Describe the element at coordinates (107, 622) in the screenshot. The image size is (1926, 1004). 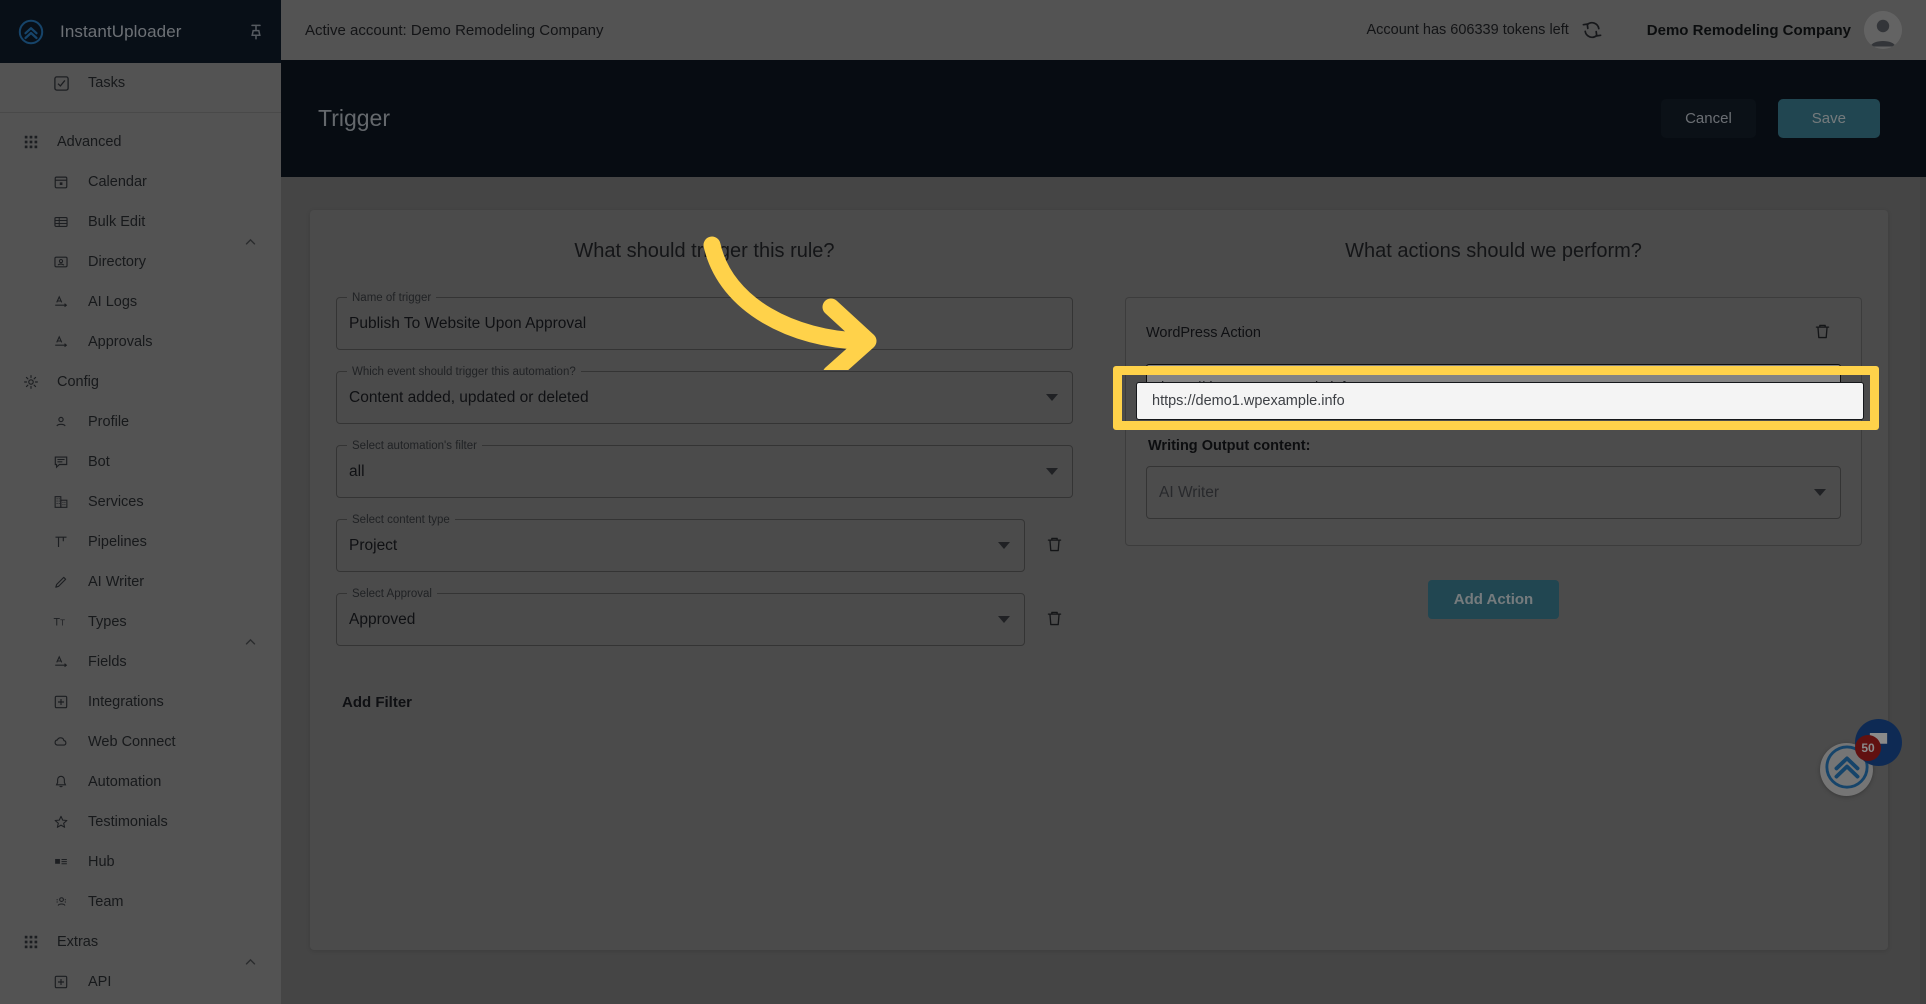
I see `sidebar-item-label: Types` at that location.